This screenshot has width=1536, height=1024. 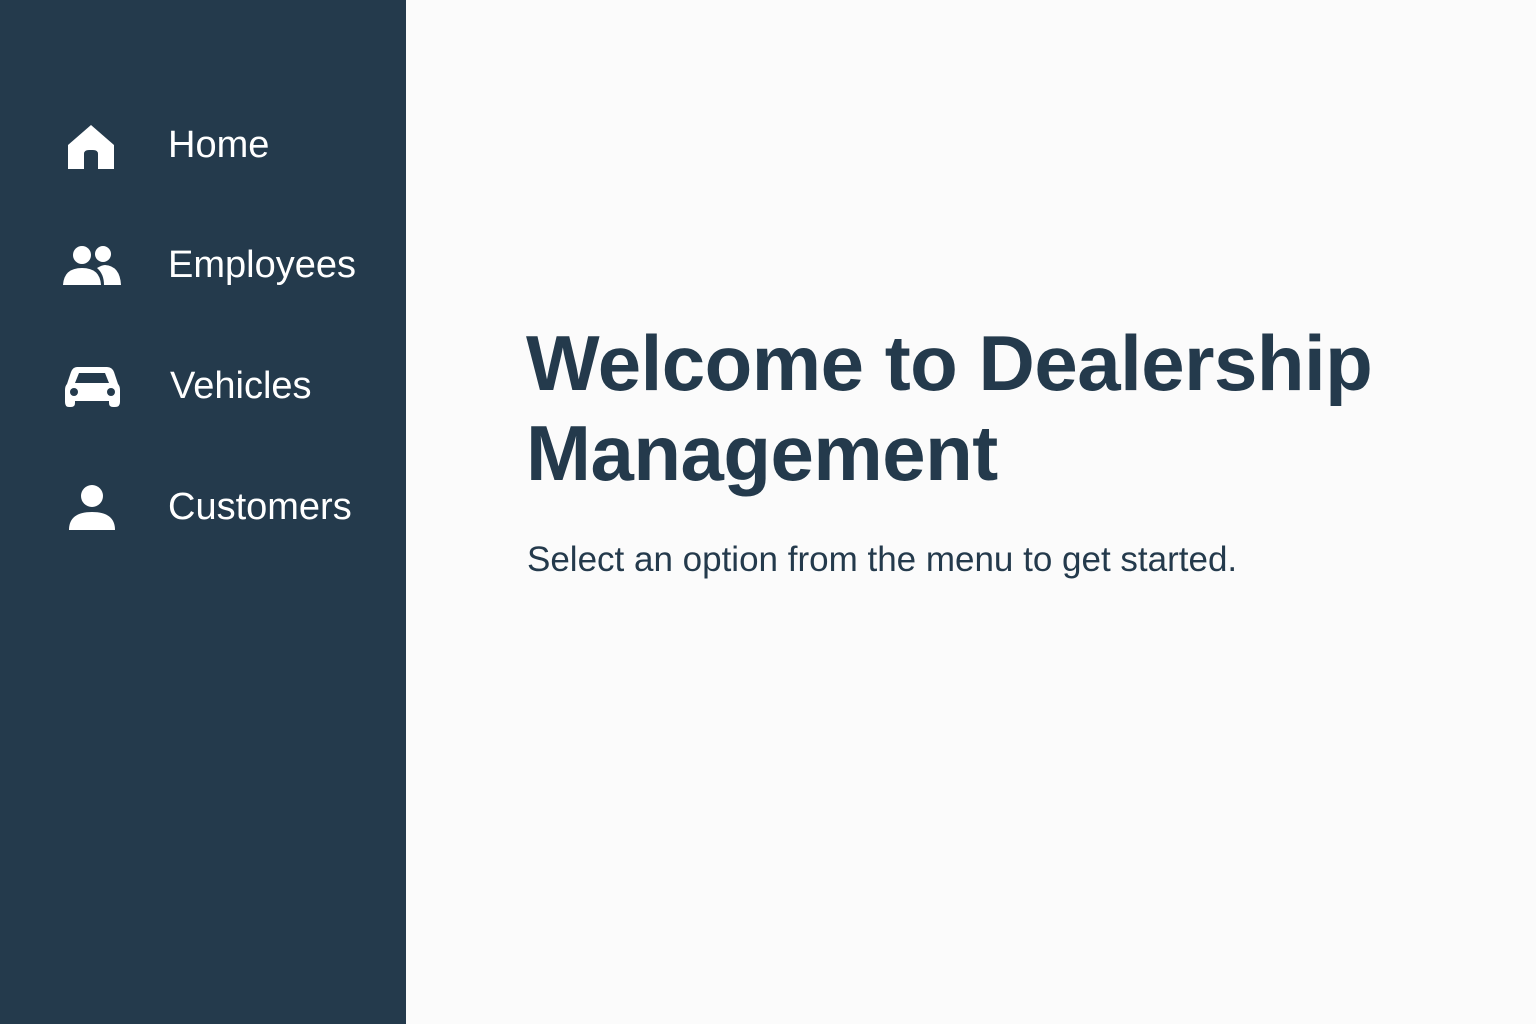 I want to click on sidebar-item-label: Home, so click(x=219, y=145).